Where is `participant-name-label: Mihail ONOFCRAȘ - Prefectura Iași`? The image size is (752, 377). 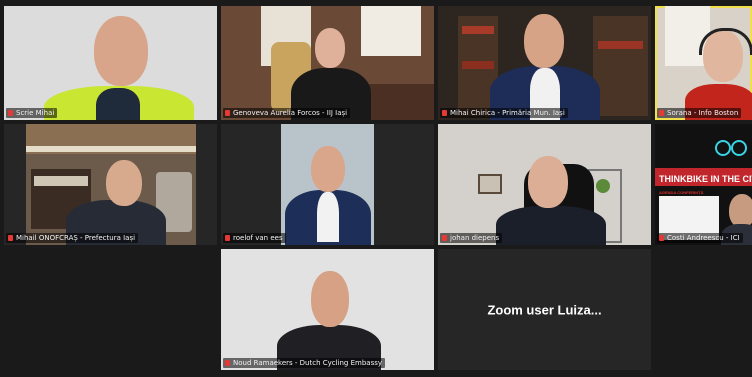
participant-name-label: Mihail ONOFCRAȘ - Prefectura Iași is located at coordinates (72, 238).